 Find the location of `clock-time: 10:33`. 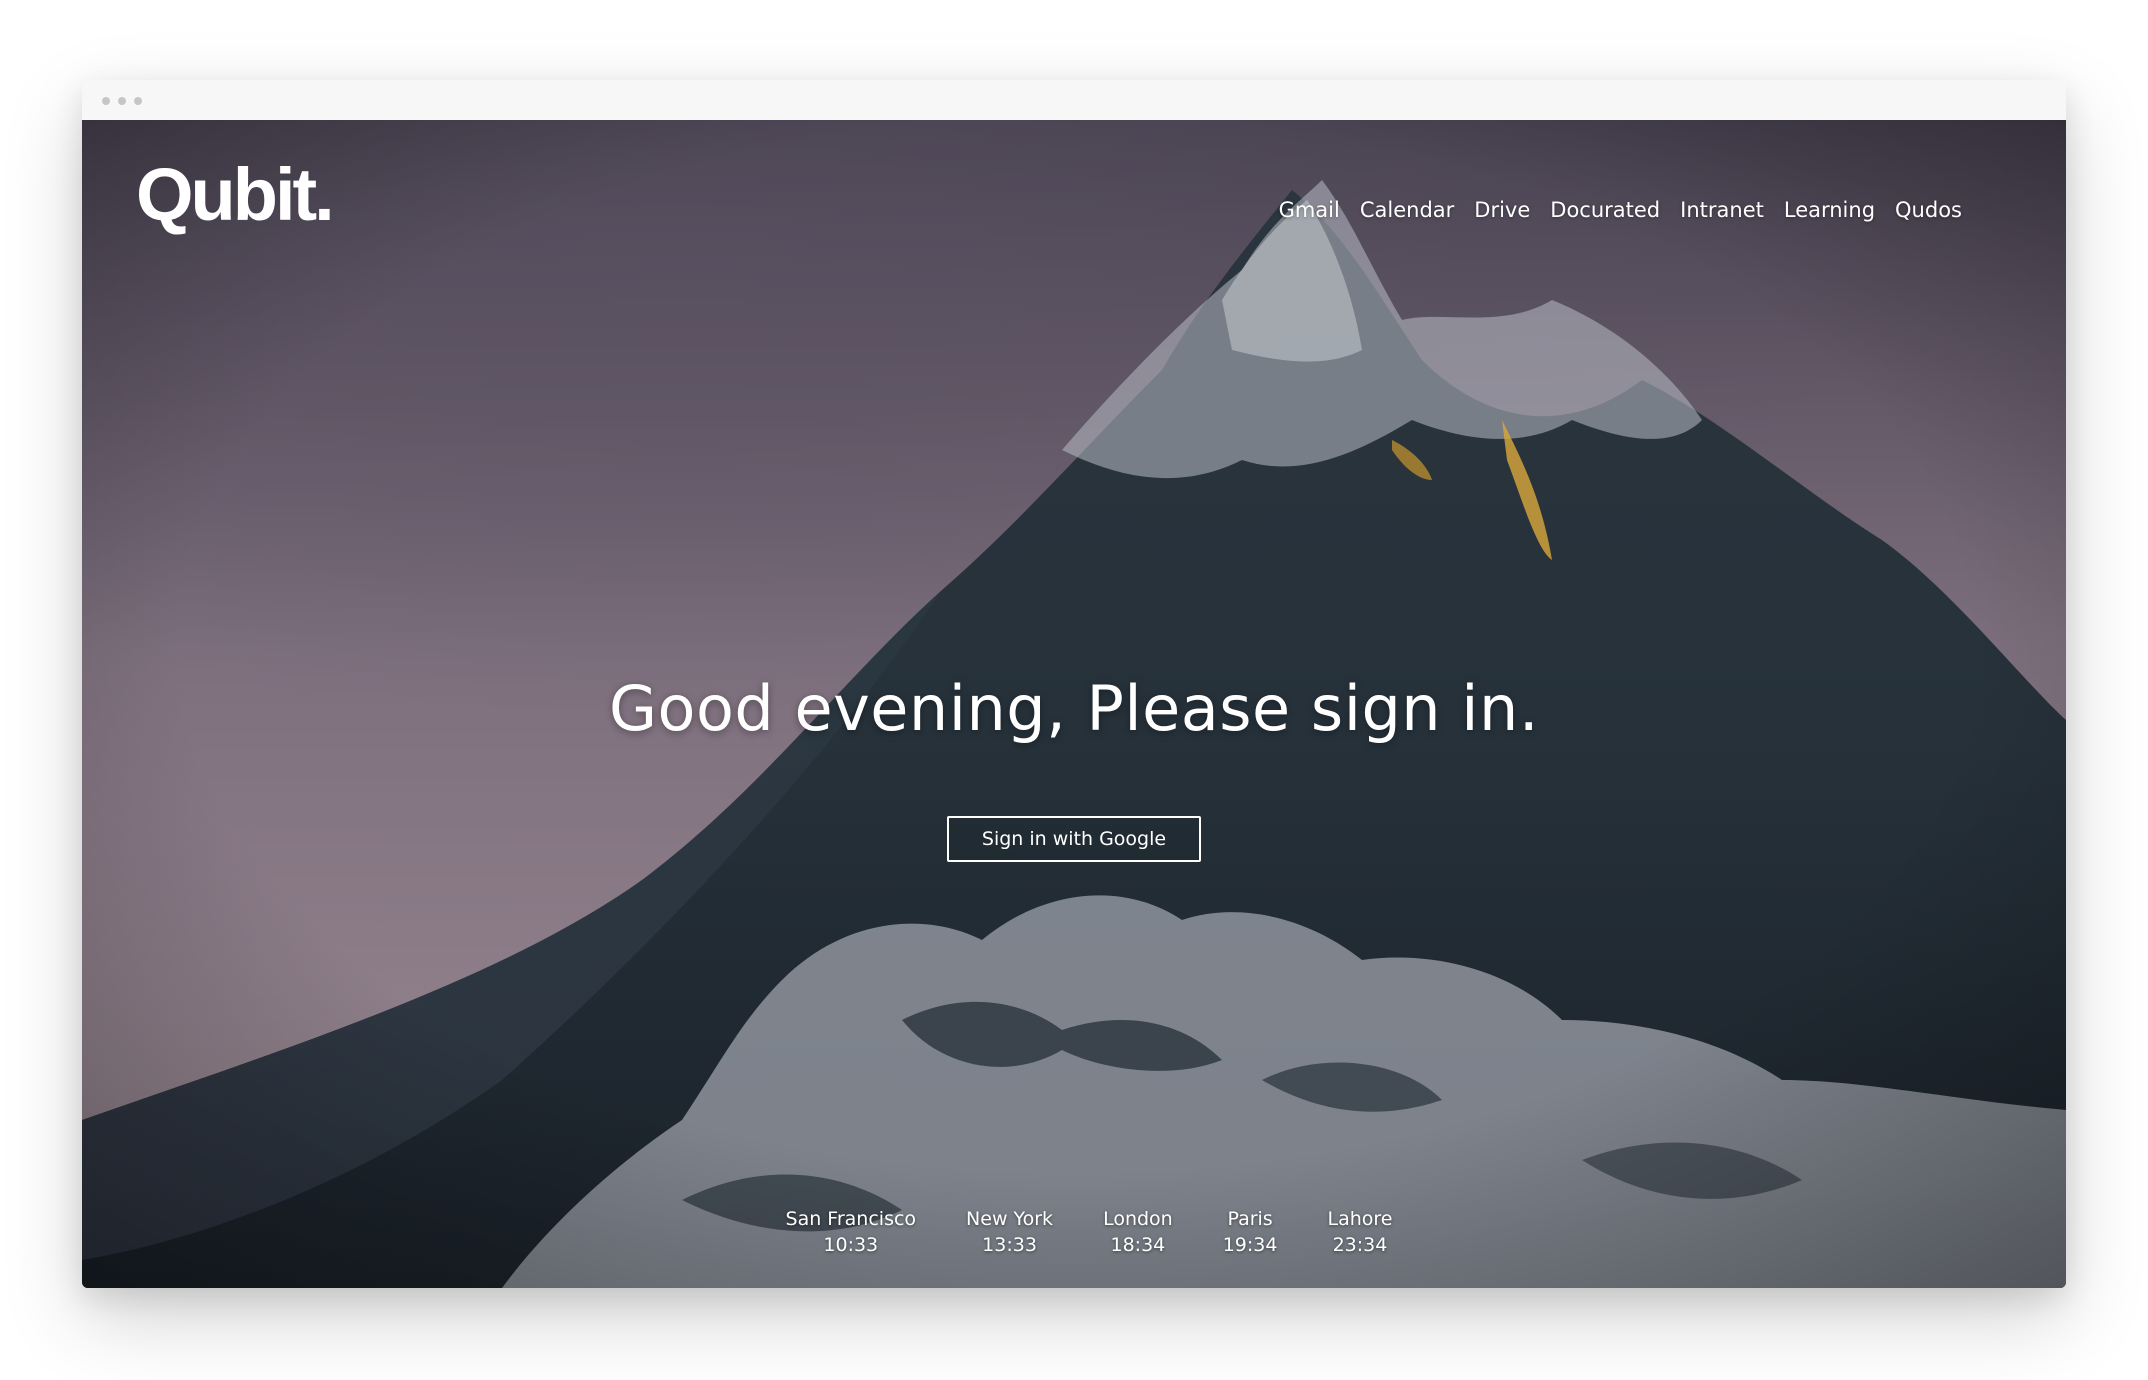

clock-time: 10:33 is located at coordinates (851, 1245).